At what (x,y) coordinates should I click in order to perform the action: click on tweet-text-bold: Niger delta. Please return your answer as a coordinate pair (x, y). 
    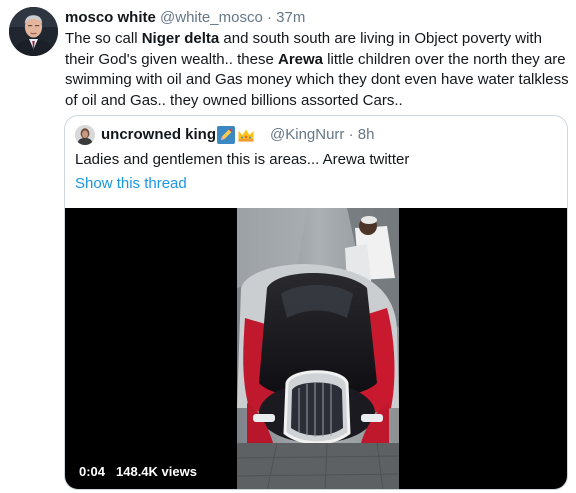
    Looking at the image, I should click on (180, 38).